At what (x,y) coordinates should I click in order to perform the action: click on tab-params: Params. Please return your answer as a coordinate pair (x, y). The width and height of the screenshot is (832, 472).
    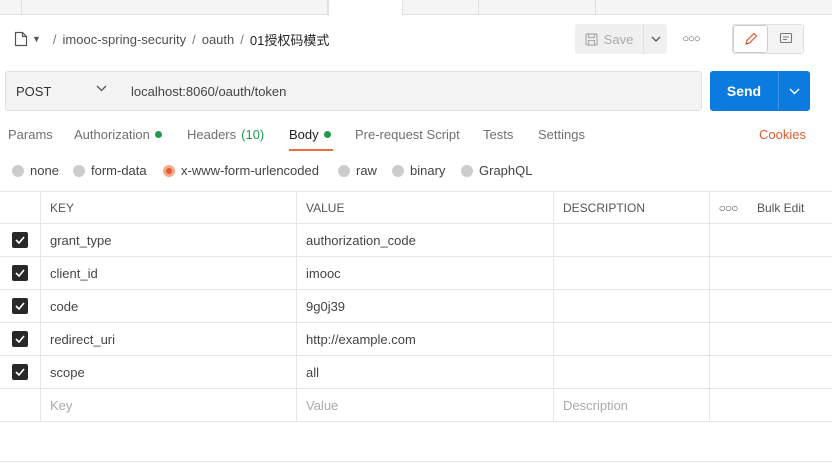
    Looking at the image, I should click on (30, 134).